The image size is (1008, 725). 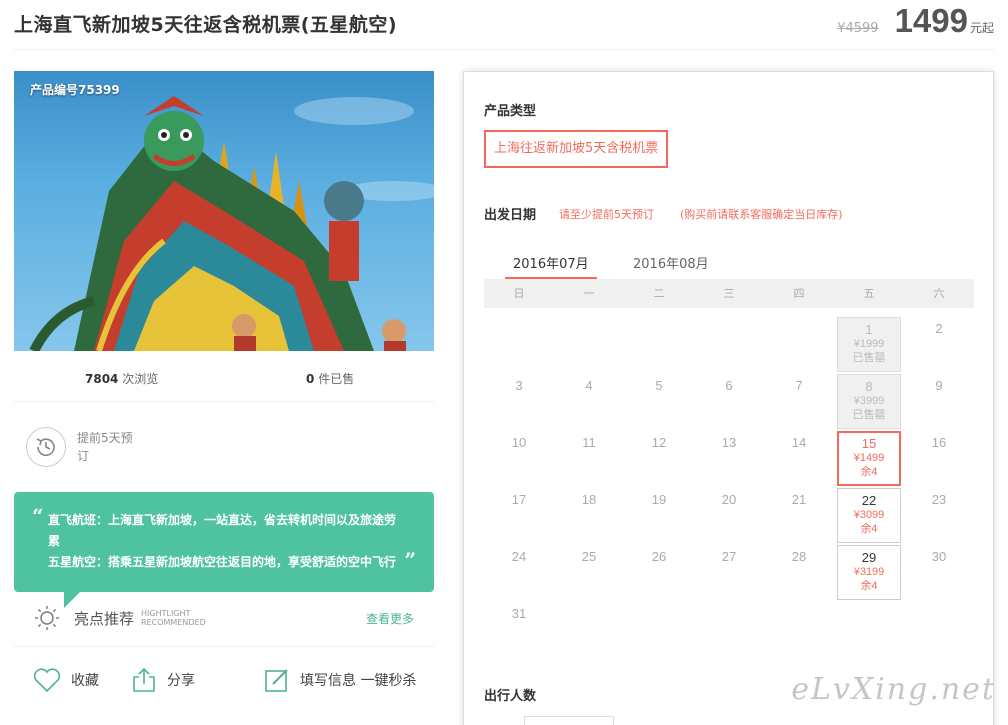 What do you see at coordinates (589, 293) in the screenshot?
I see `weekday-mon: 一` at bounding box center [589, 293].